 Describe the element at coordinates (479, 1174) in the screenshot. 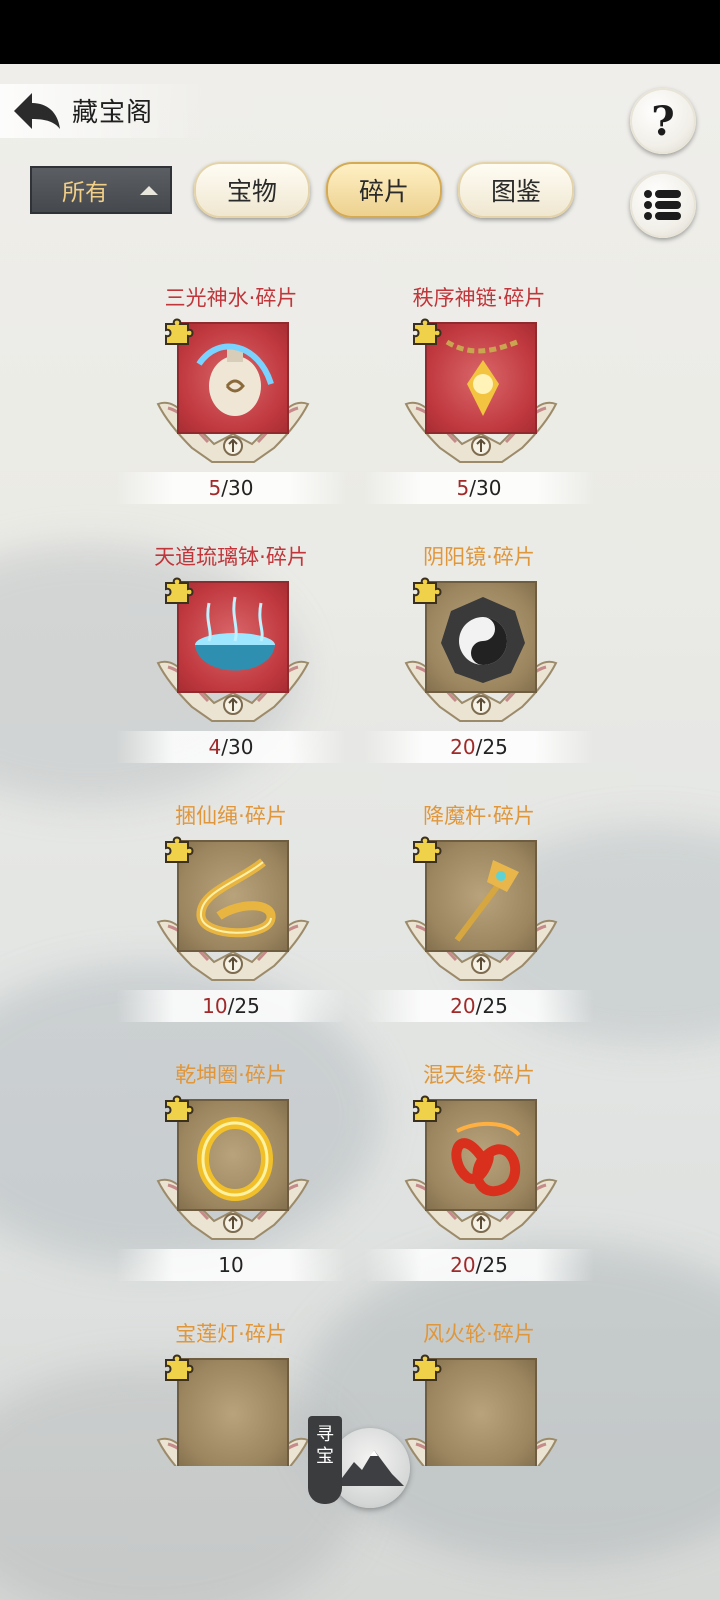

I see `fragment-item: 混天绫·碎片 20/25` at that location.